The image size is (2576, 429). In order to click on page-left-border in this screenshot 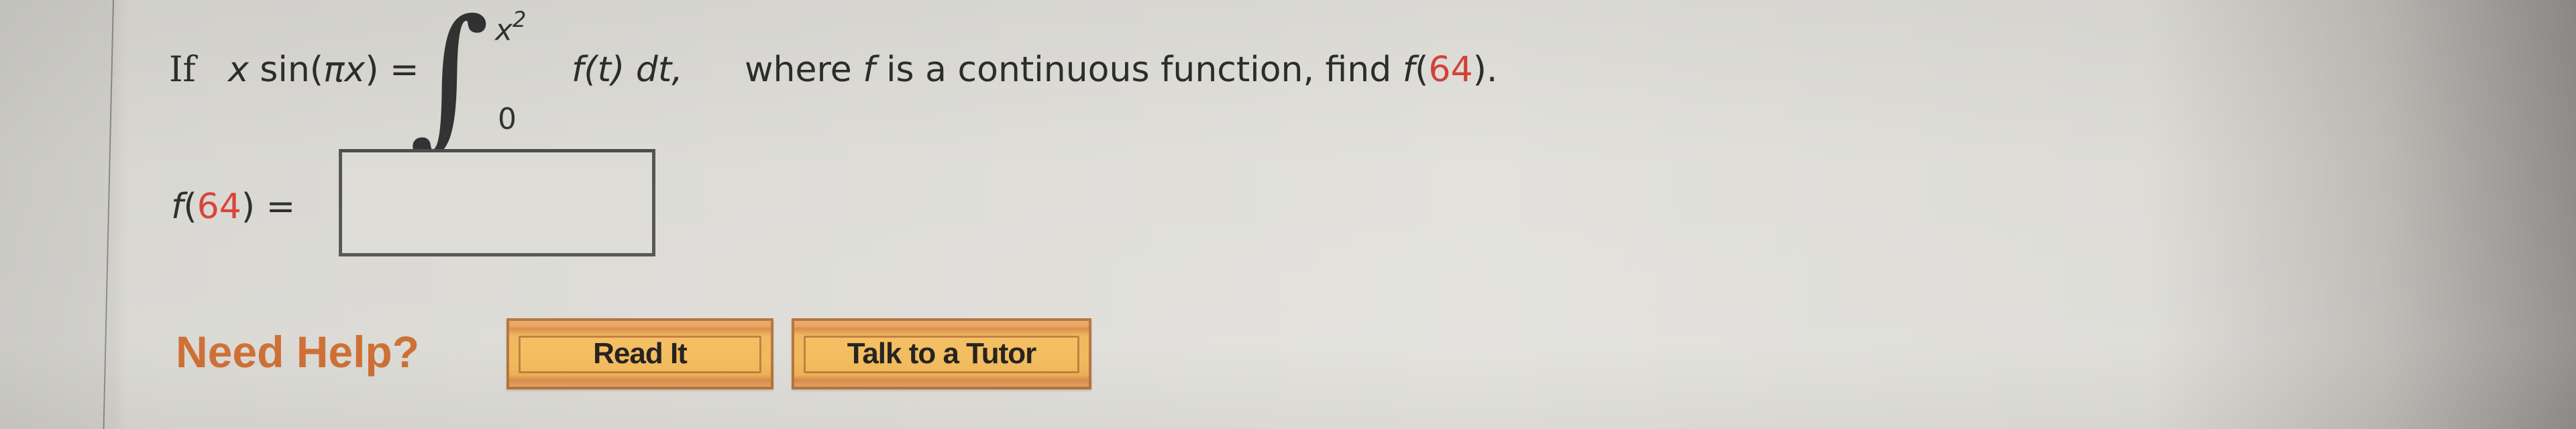, I will do `click(108, 214)`.